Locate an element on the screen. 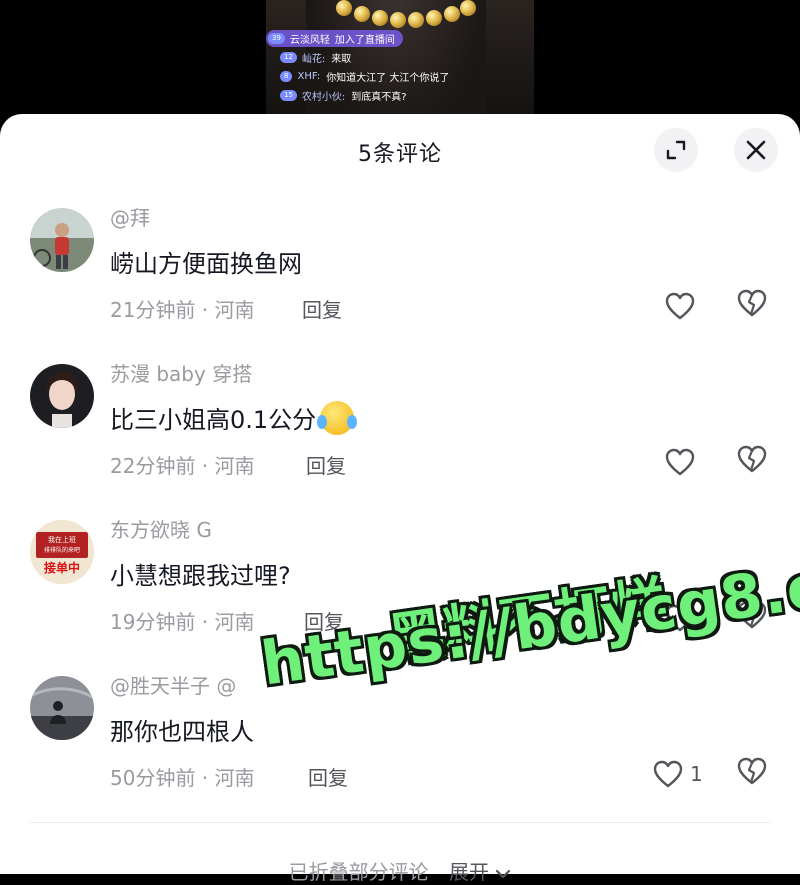  folded-comments-row: 已折叠部分评论 展开 is located at coordinates (400, 870).